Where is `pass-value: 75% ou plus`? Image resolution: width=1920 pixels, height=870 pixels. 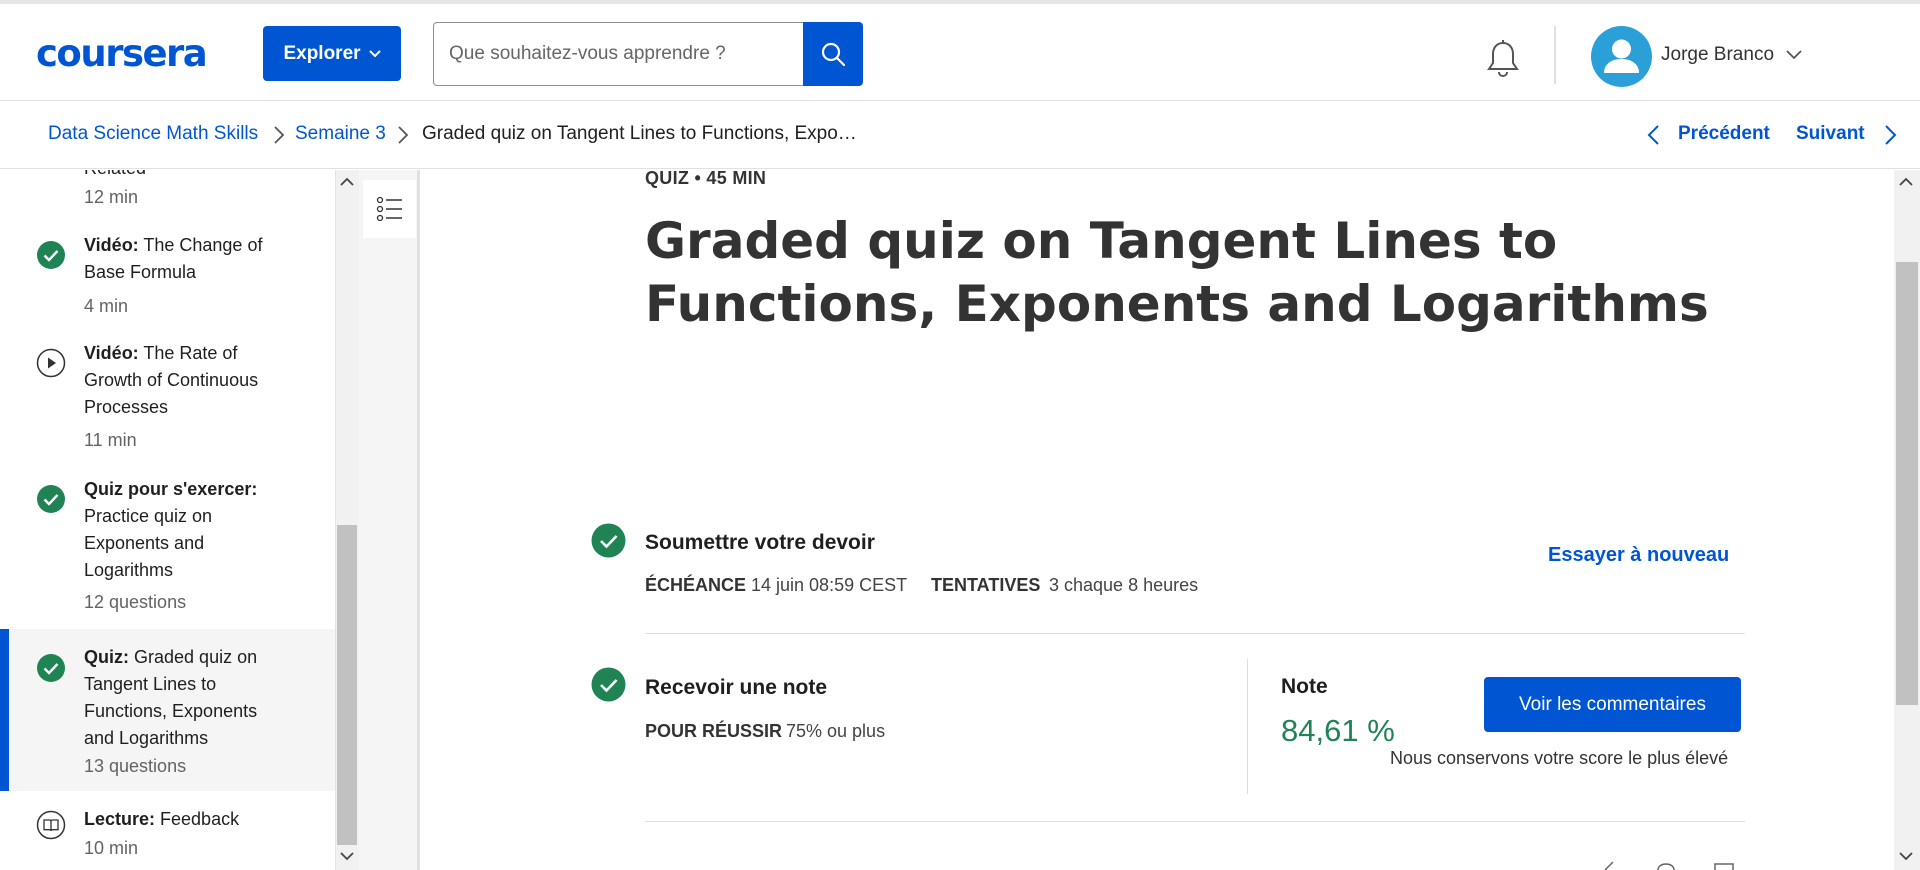 pass-value: 75% ou plus is located at coordinates (836, 731).